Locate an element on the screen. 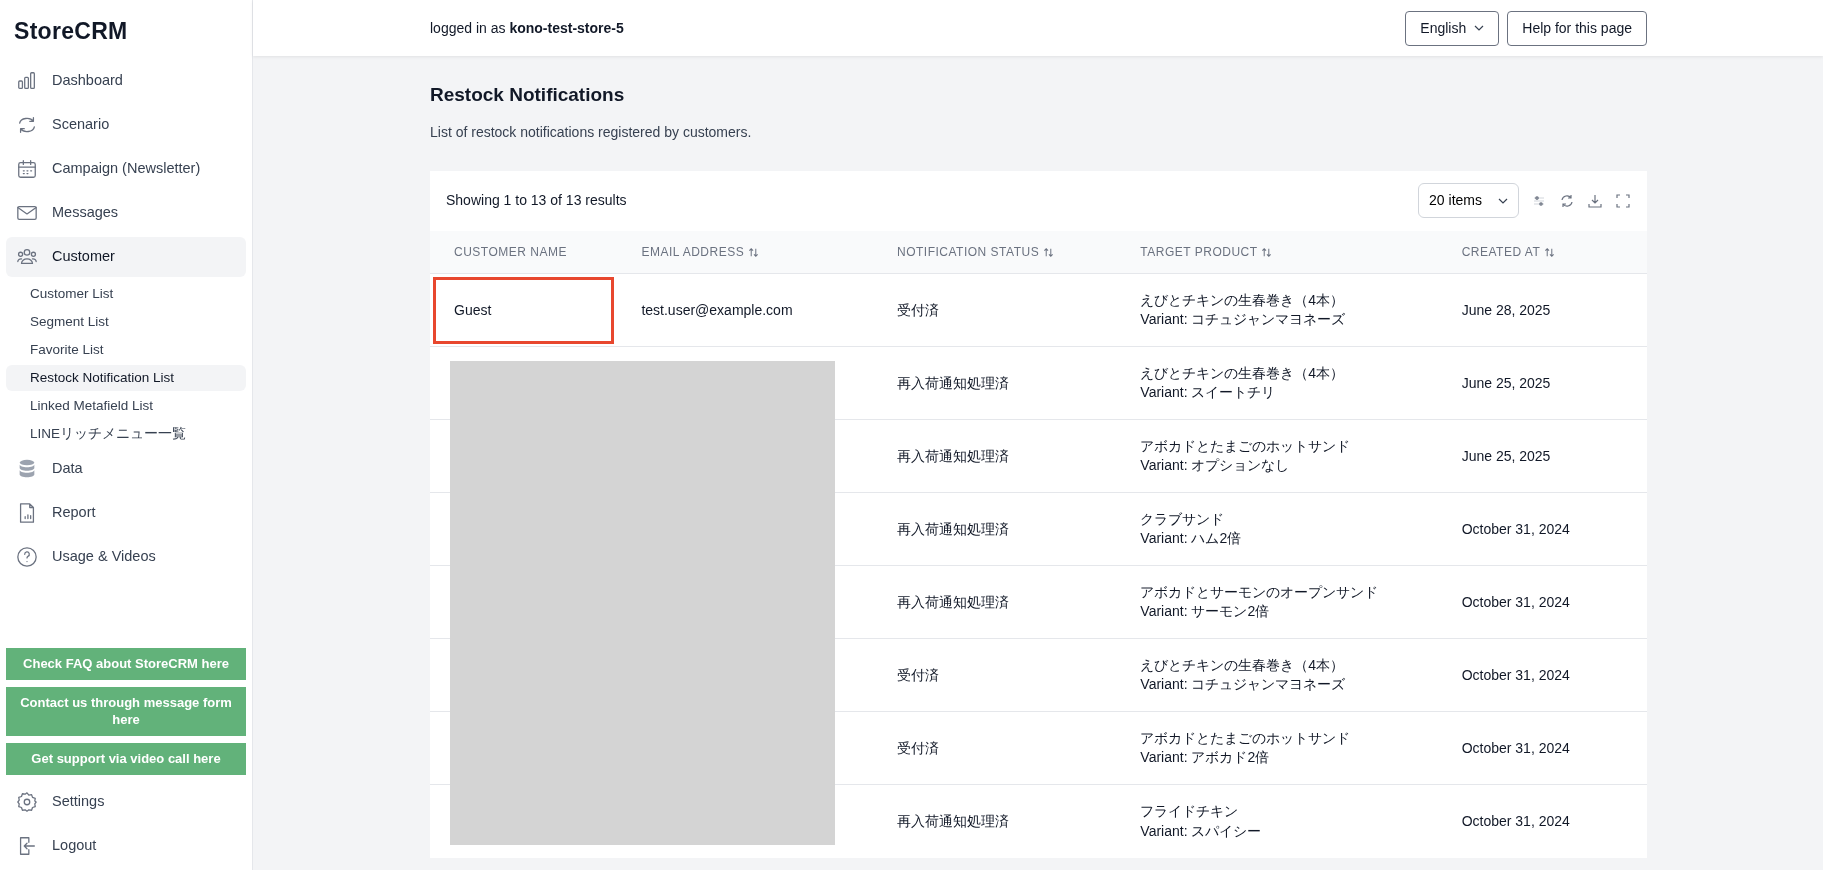 Image resolution: width=1823 pixels, height=870 pixels. sidebar-subitem: Customer List is located at coordinates (126, 293).